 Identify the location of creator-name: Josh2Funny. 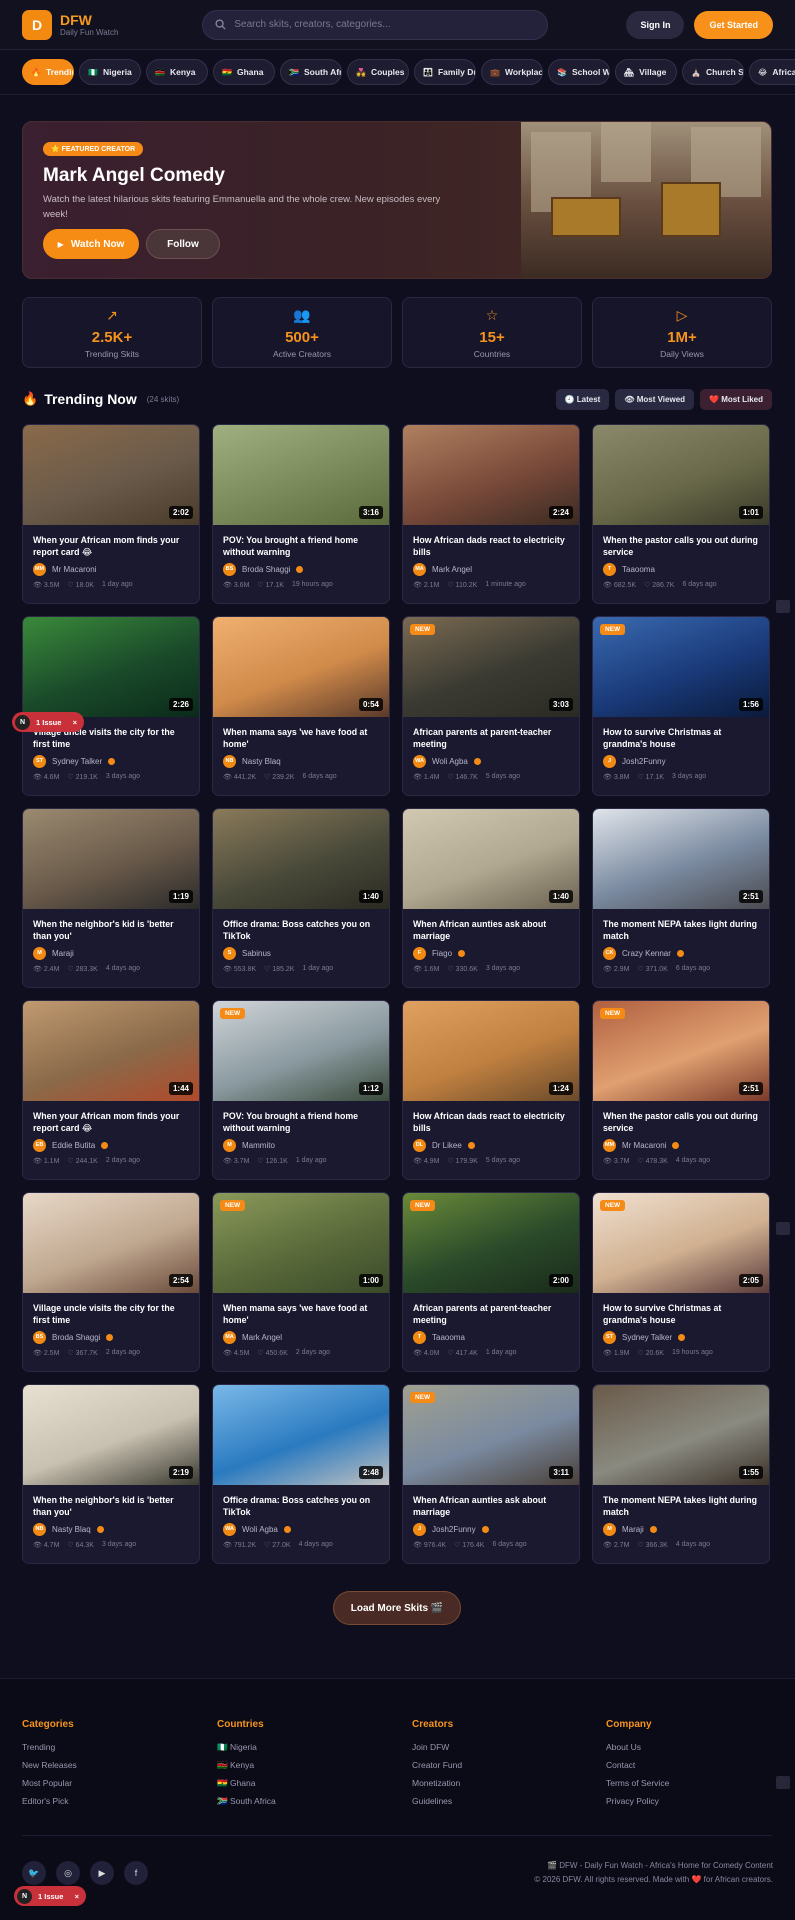
(644, 761).